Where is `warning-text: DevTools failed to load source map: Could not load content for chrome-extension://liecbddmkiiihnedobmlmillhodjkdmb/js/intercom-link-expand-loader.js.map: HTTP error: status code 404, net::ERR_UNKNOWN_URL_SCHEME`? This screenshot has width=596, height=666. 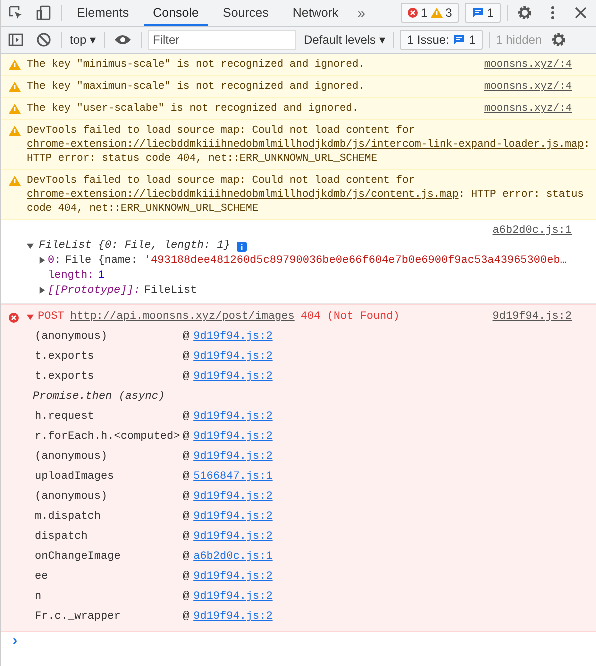 warning-text: DevTools failed to load source map: Could not load content for chrome-extension://liecbddmkiiihnedobmlmillhodjkdmb/js/intercom-link-expand-loader.js.map: HTTP error: status code 404, net::ERR_UNKNOWN_URL_SCHEME is located at coordinates (309, 145).